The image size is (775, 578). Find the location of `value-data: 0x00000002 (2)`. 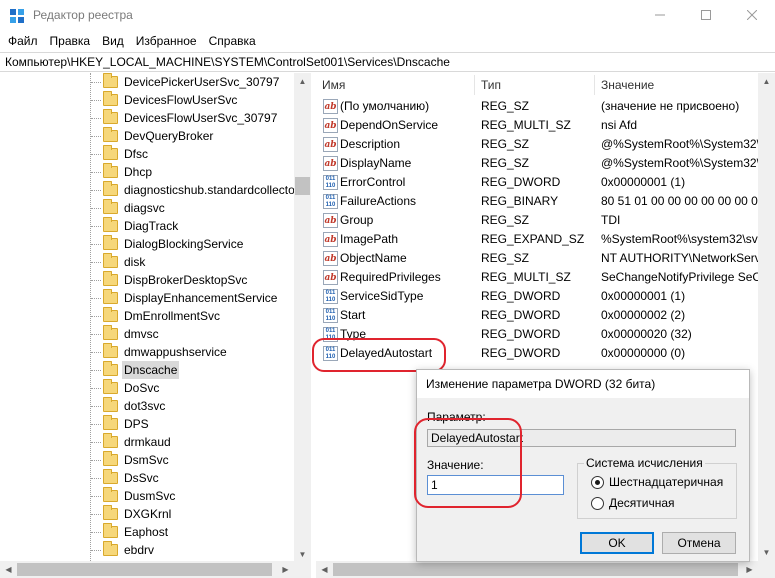

value-data: 0x00000002 (2) is located at coordinates (643, 315).